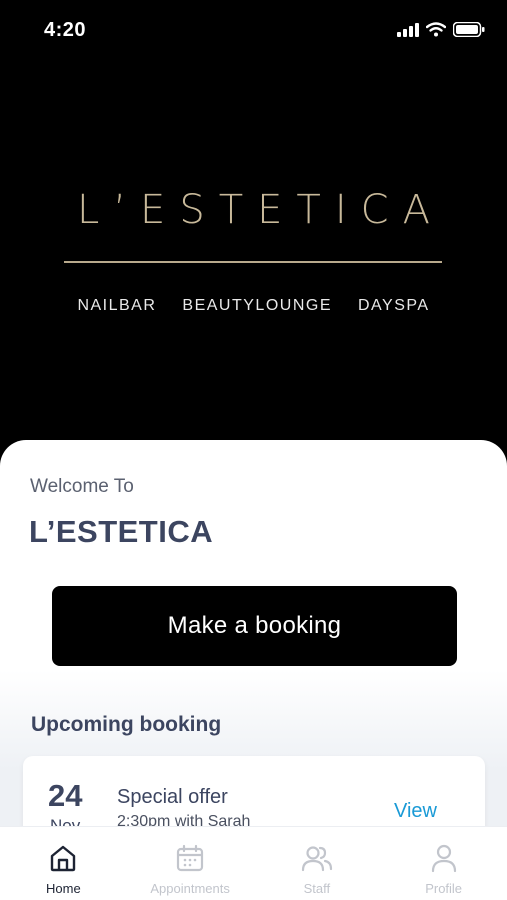 The width and height of the screenshot is (507, 900). I want to click on tag-beautylounge: BEAUTYLOUNGE, so click(257, 305).